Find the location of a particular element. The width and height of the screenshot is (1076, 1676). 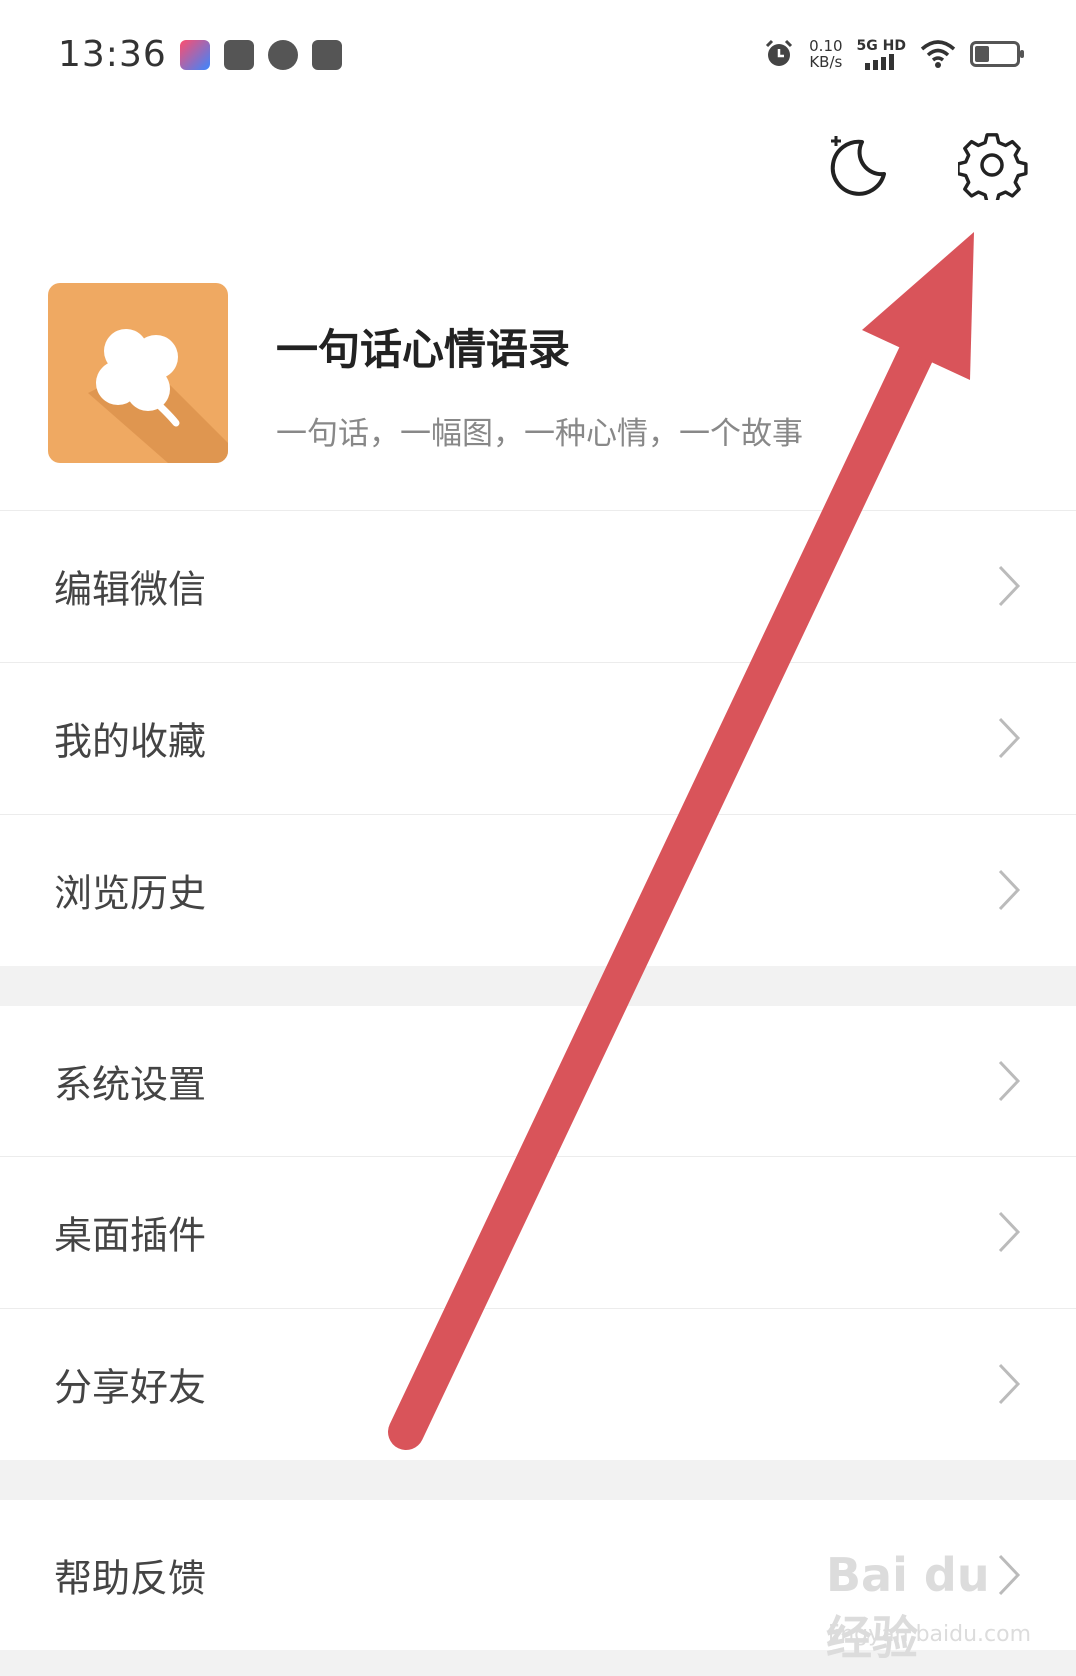

alarm-icon is located at coordinates (779, 52).